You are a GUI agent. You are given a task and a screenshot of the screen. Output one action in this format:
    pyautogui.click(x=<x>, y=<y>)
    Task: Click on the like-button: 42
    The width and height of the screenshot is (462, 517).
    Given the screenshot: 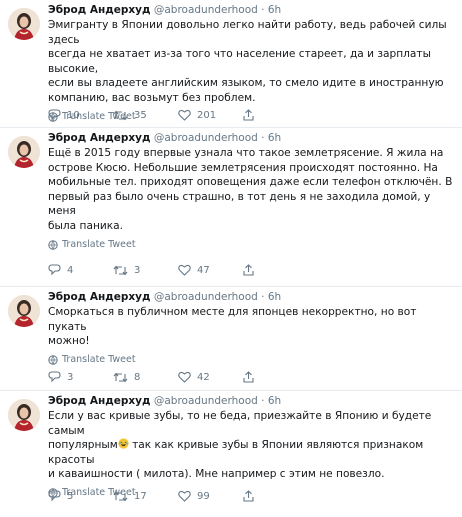 What is the action you would take?
    pyautogui.click(x=210, y=377)
    